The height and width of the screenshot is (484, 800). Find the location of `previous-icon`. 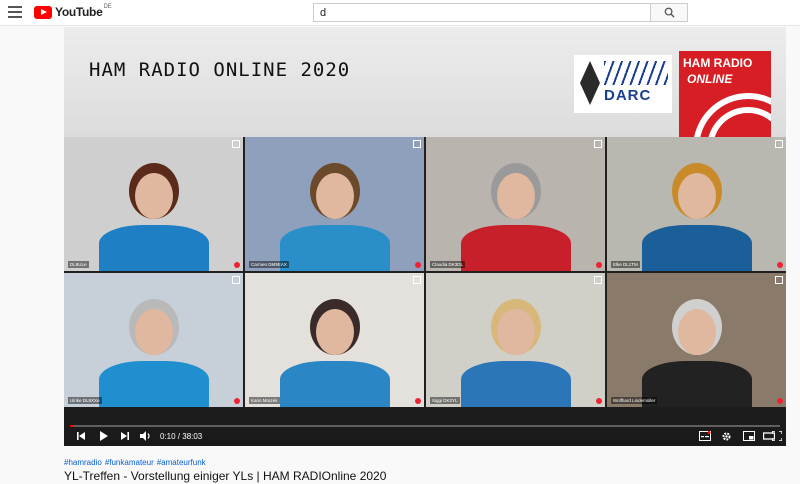

previous-icon is located at coordinates (81, 436).